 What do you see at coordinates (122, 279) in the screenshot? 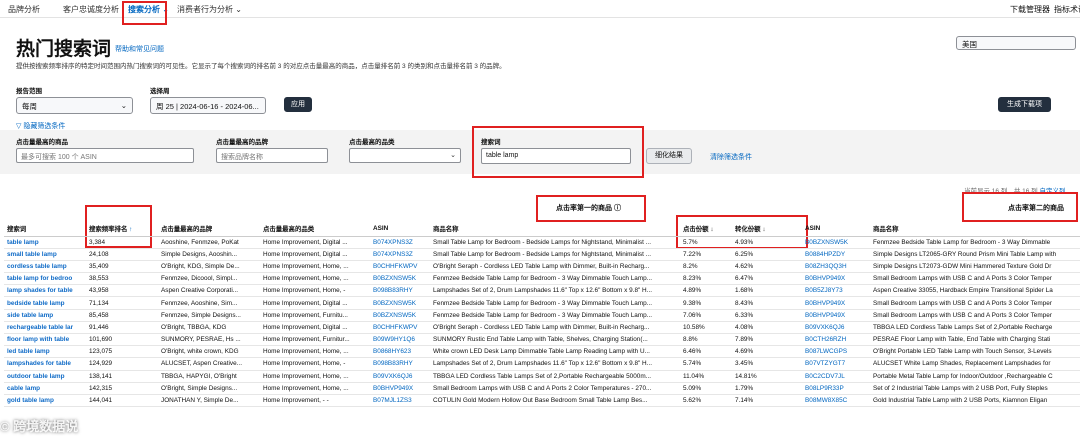
I see `rank-cell: 38,553` at bounding box center [122, 279].